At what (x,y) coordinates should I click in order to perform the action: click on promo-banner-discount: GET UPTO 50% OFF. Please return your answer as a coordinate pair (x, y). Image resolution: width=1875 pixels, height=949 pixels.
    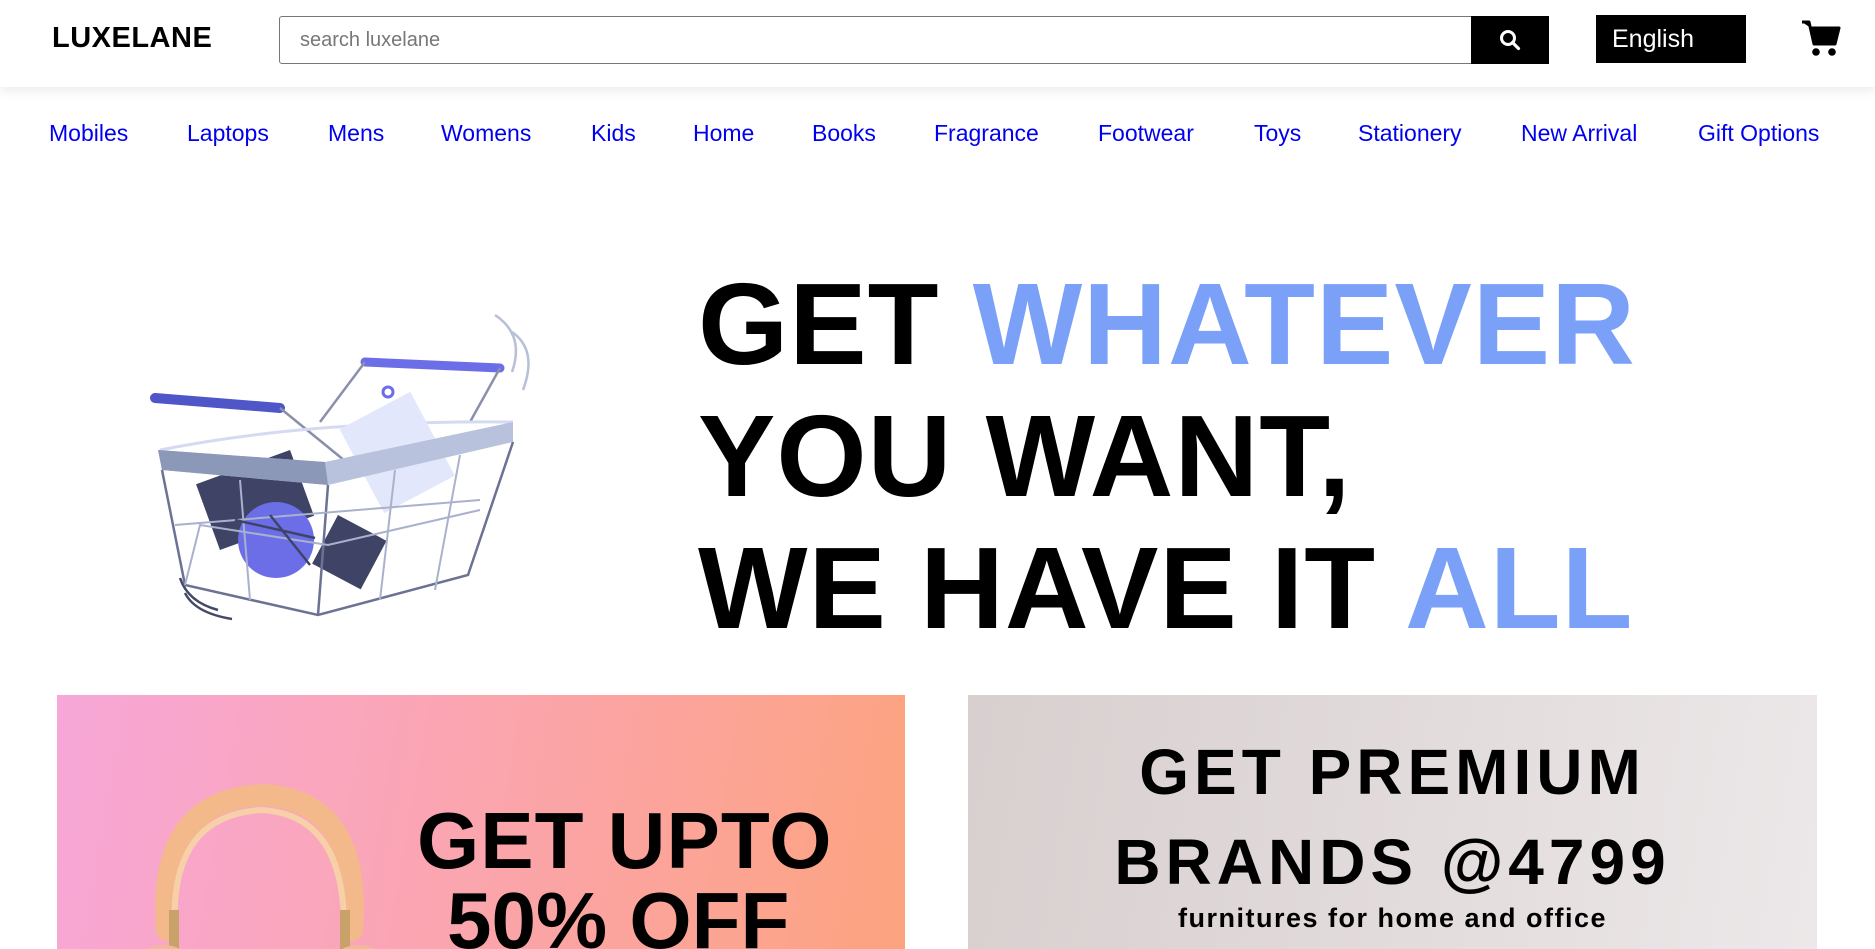
    Looking at the image, I should click on (481, 822).